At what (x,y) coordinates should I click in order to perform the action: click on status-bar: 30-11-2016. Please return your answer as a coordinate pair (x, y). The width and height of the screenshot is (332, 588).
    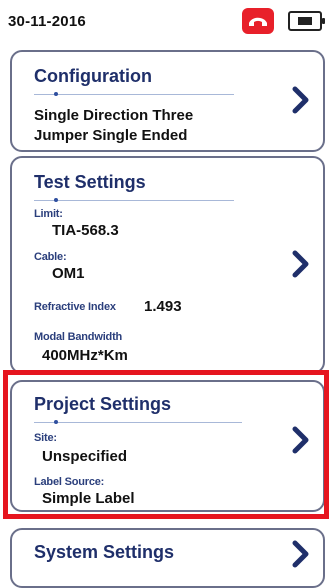
    Looking at the image, I should click on (166, 21).